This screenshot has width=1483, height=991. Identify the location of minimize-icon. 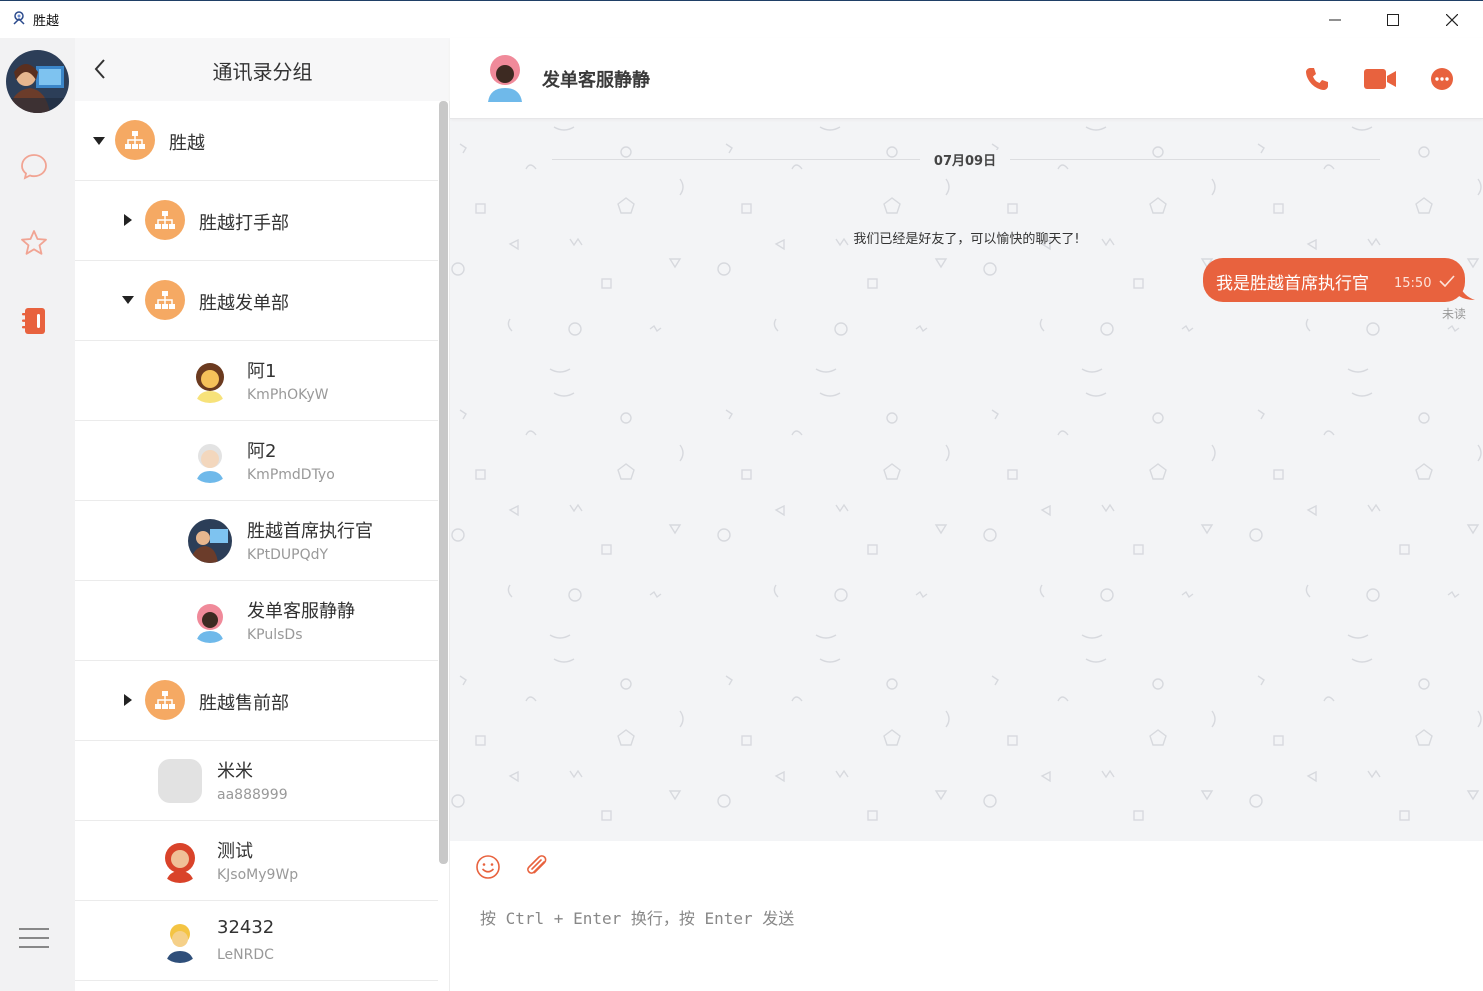
(1335, 20).